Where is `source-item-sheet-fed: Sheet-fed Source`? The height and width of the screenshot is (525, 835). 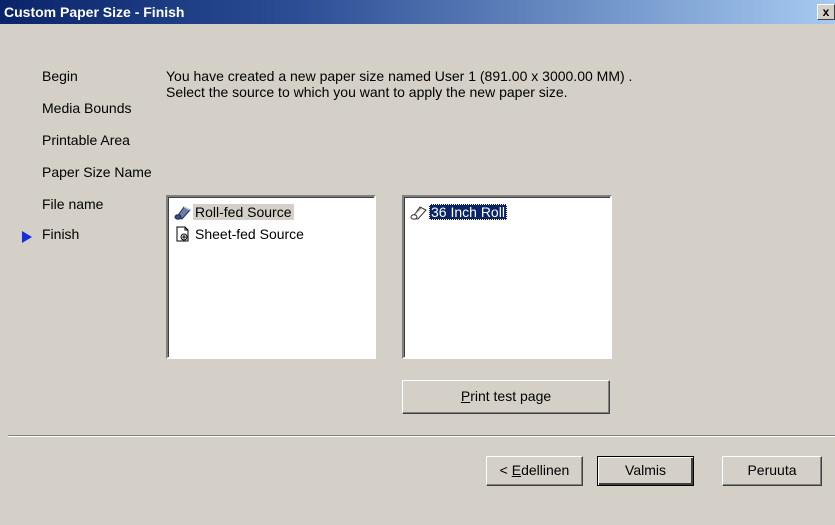
source-item-sheet-fed: Sheet-fed Source is located at coordinates (240, 234).